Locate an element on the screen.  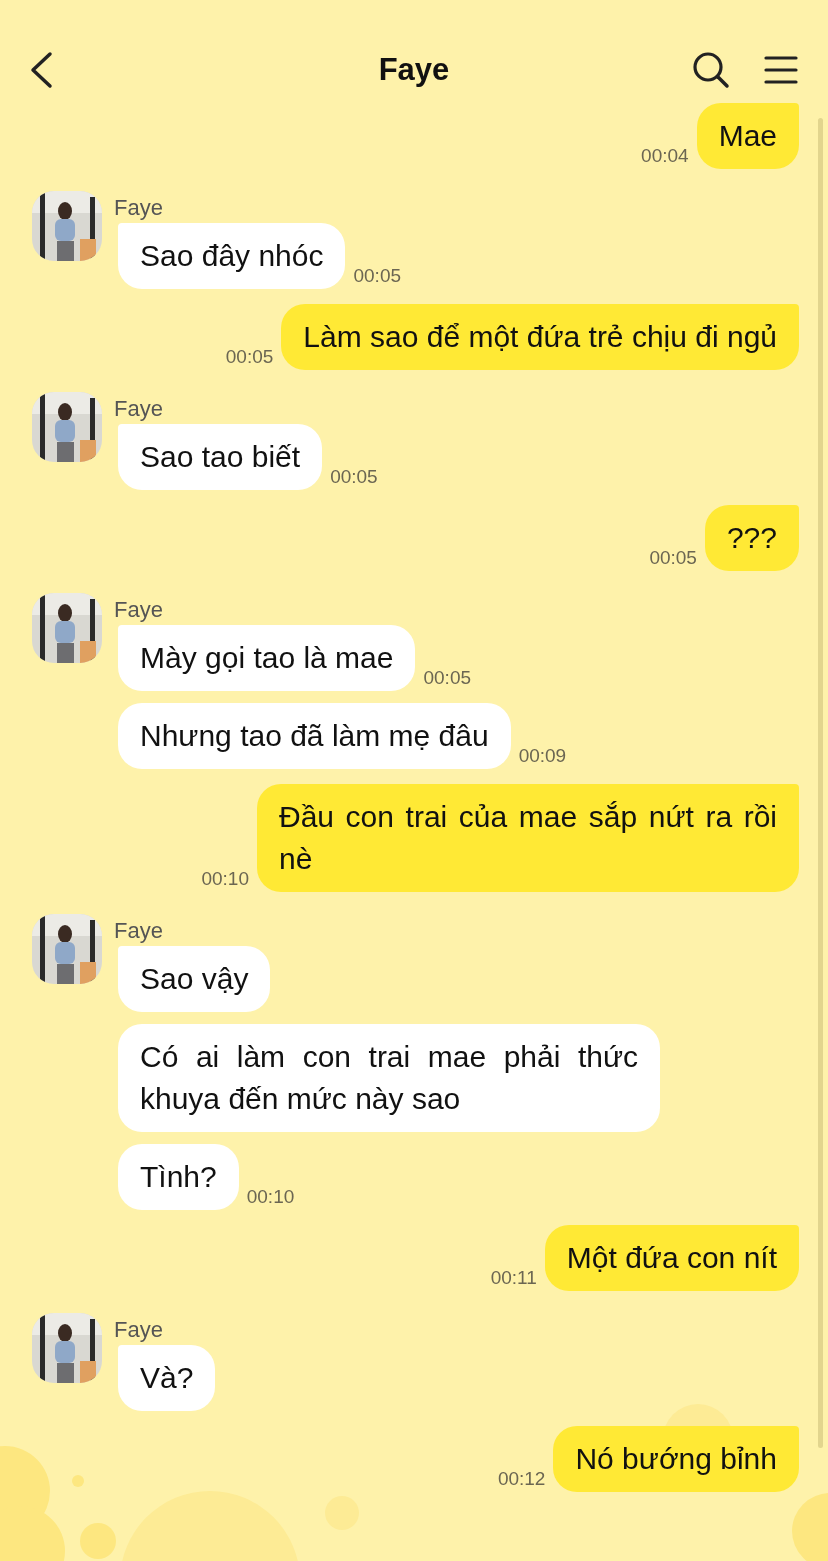
received-message: Sao vậy is located at coordinates (194, 979).